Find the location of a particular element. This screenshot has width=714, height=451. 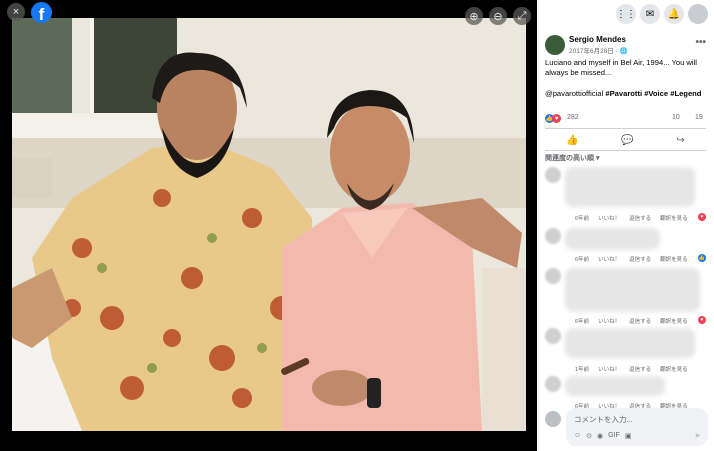

post-header: Sergio Mendes 2017年6月28日 · 🌐 ••• is located at coordinates (625, 46).